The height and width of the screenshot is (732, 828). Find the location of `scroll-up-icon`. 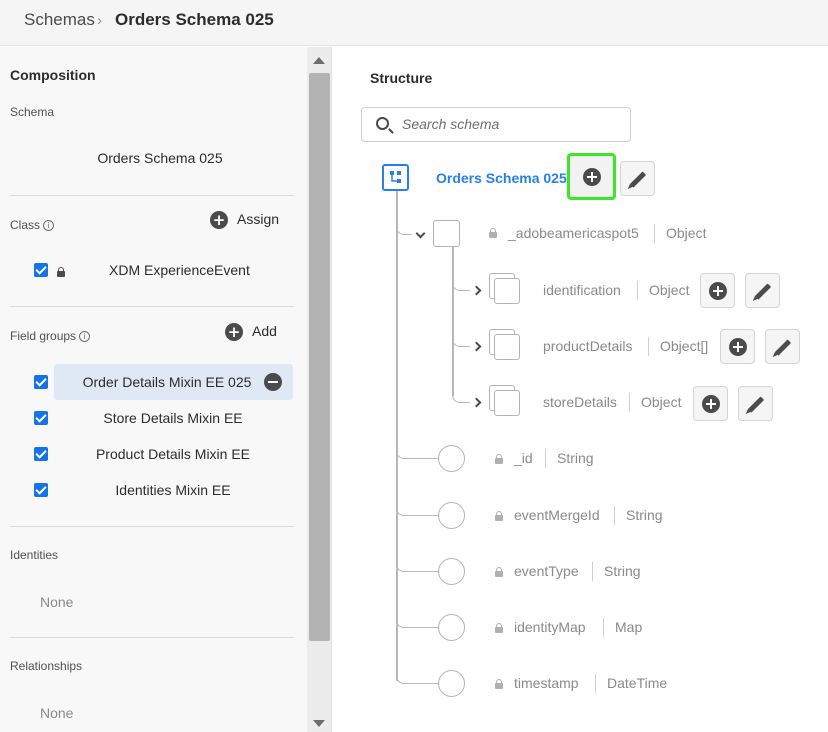

scroll-up-icon is located at coordinates (319, 60).